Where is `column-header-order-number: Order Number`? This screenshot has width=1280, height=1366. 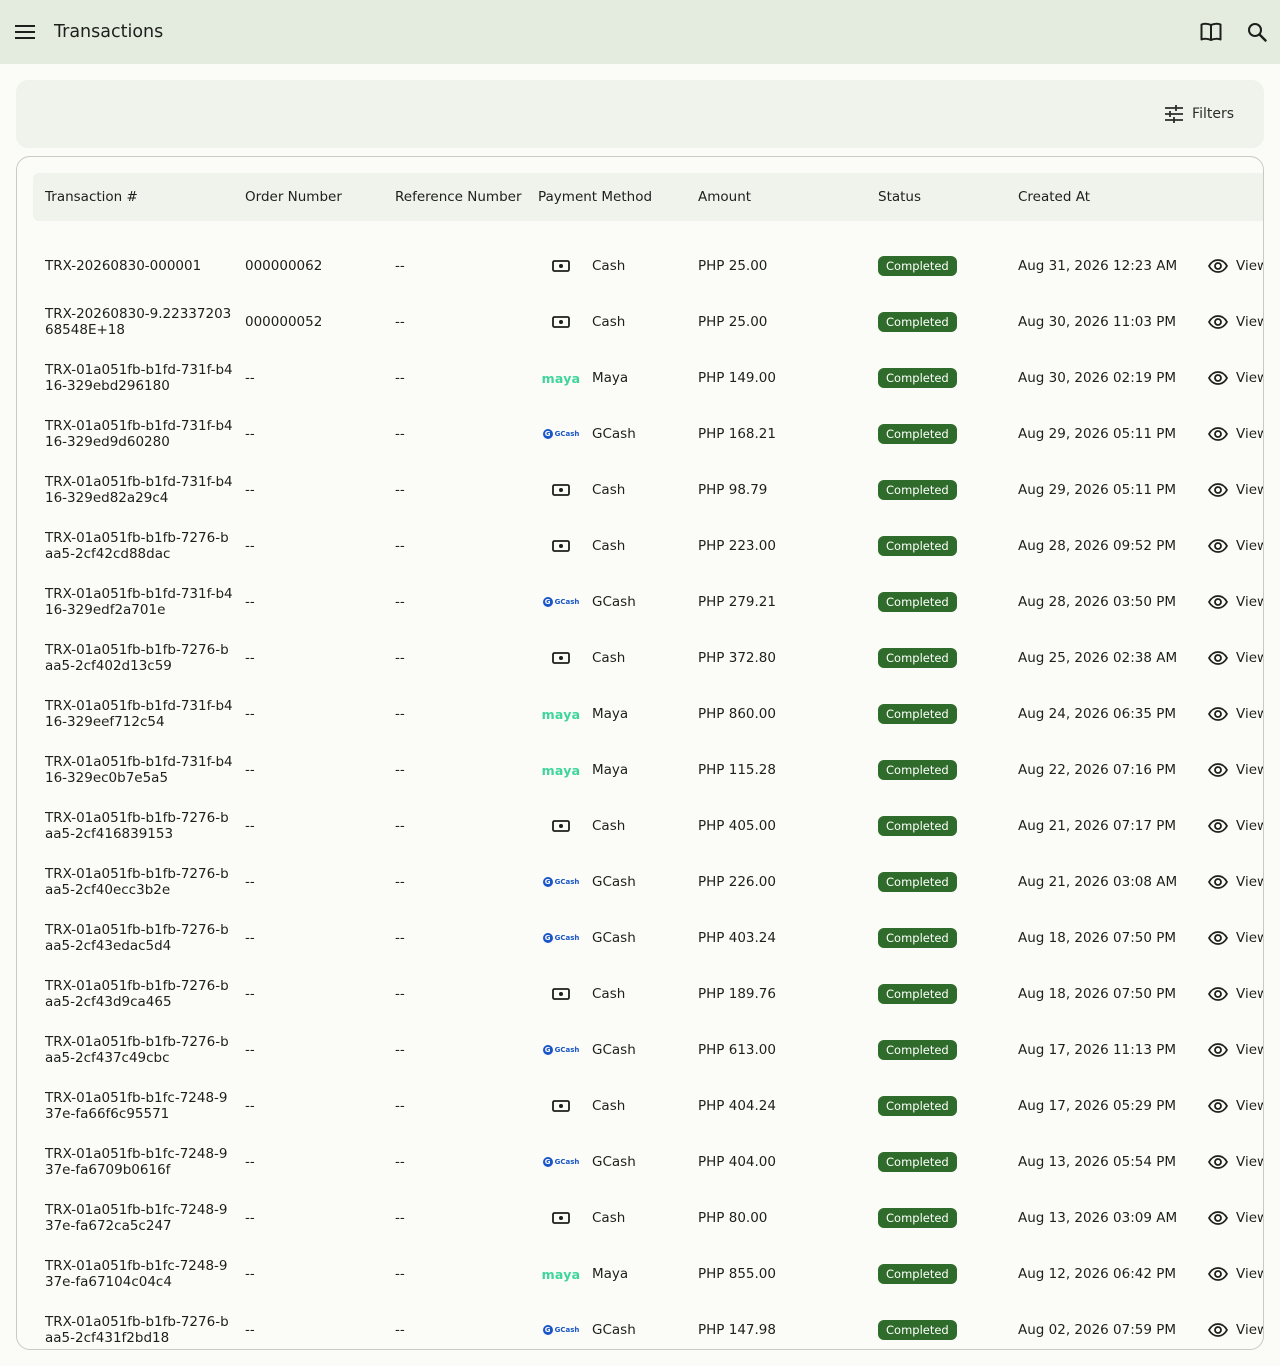
column-header-order-number: Order Number is located at coordinates (293, 197).